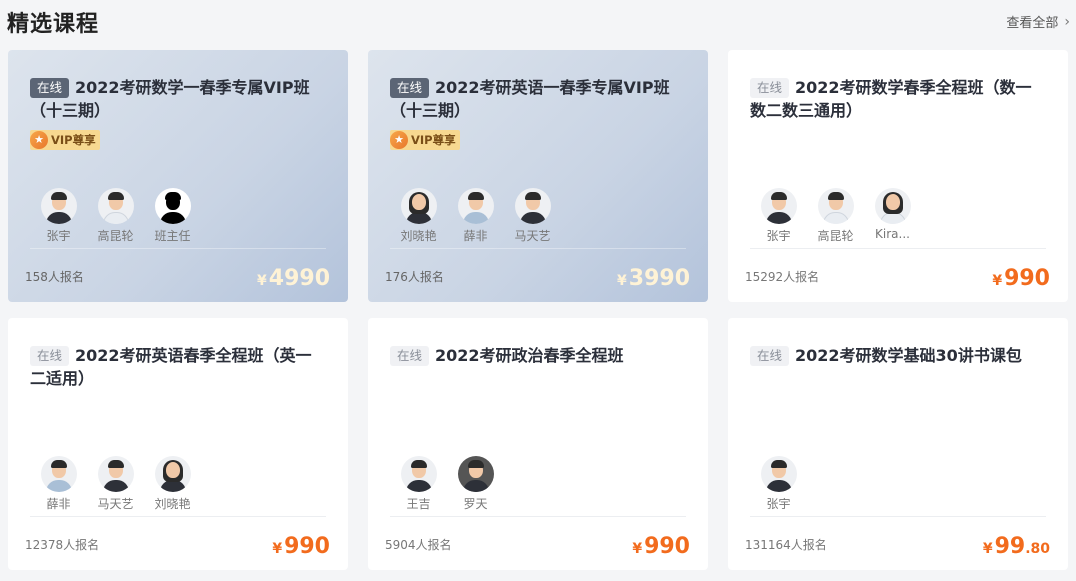  I want to click on price-value: 99, so click(1010, 546).